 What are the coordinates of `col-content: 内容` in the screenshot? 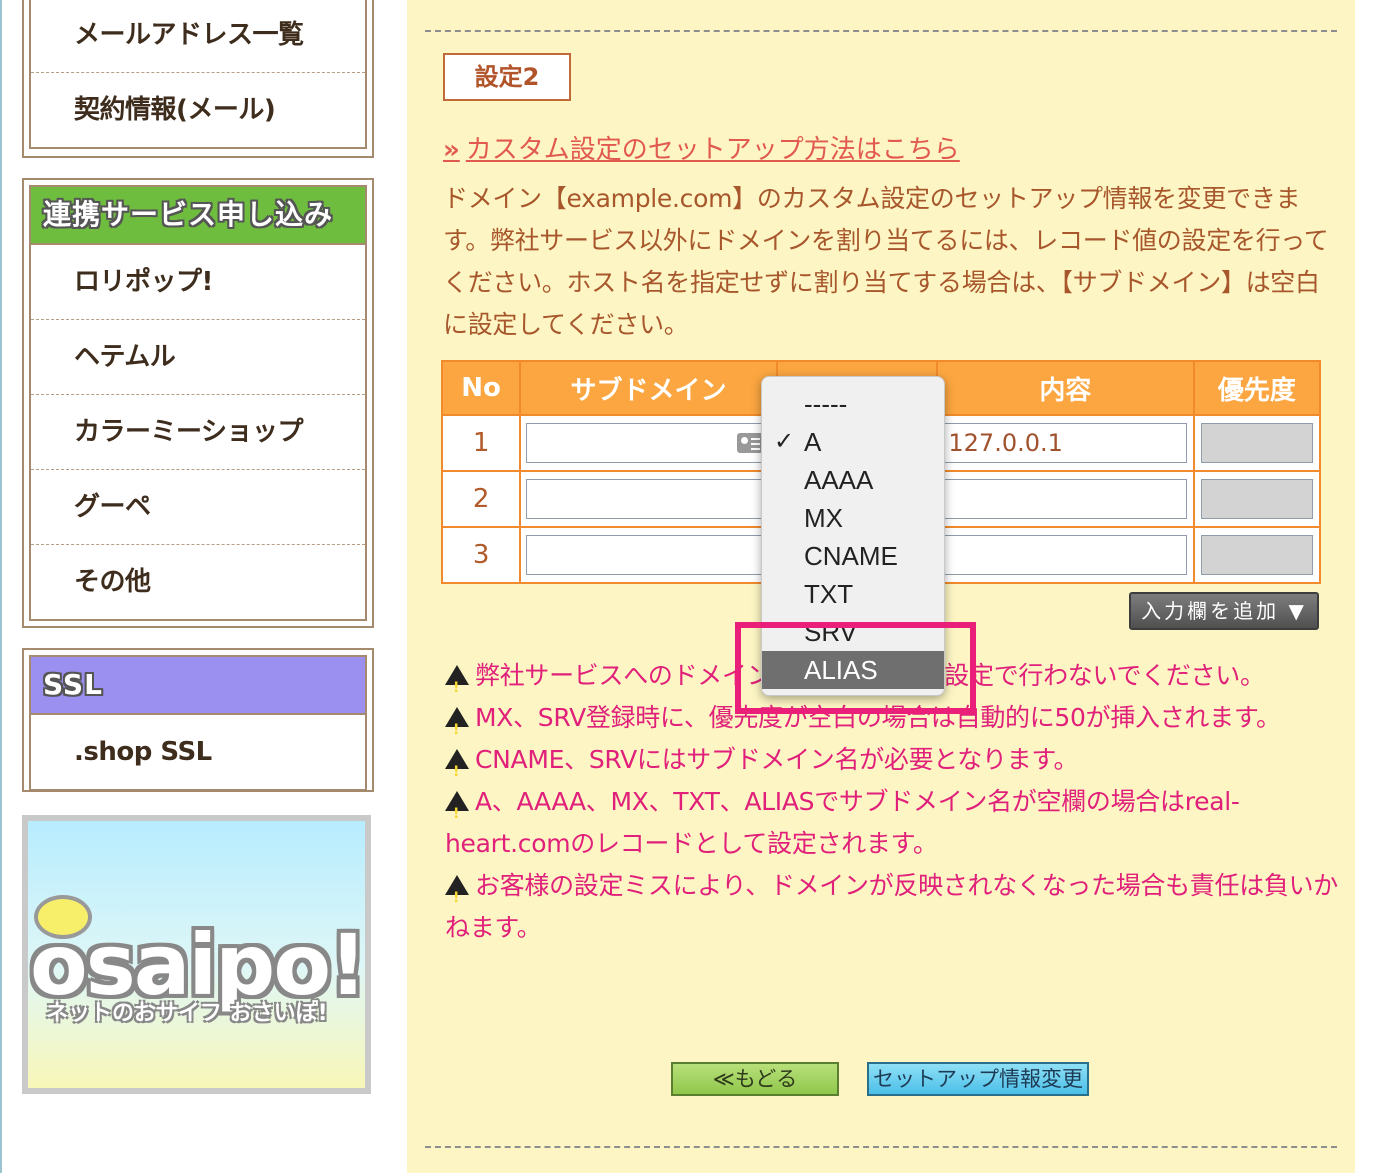 It's located at (1065, 388).